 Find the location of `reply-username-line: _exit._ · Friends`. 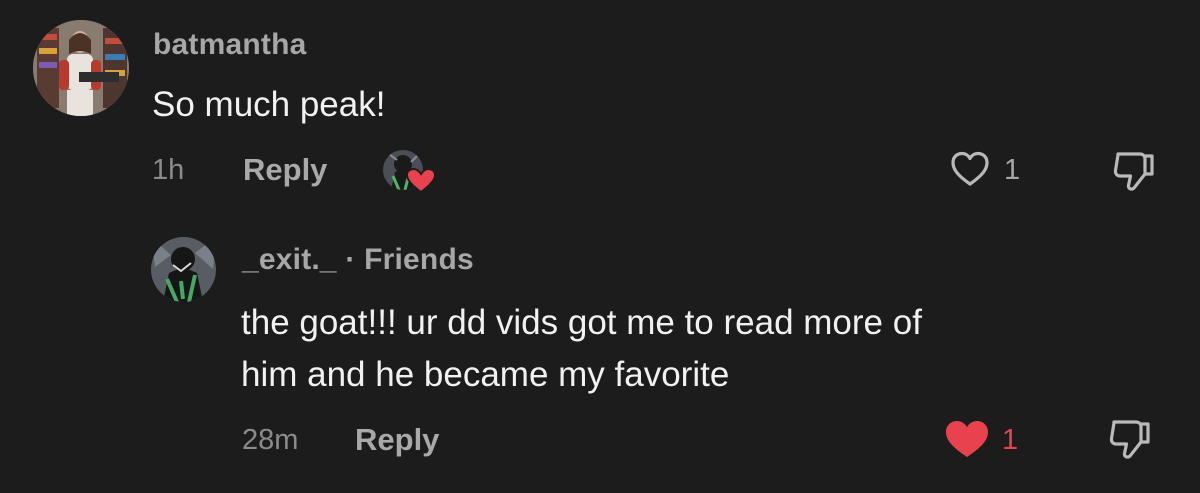

reply-username-line: _exit._ · Friends is located at coordinates (358, 260).